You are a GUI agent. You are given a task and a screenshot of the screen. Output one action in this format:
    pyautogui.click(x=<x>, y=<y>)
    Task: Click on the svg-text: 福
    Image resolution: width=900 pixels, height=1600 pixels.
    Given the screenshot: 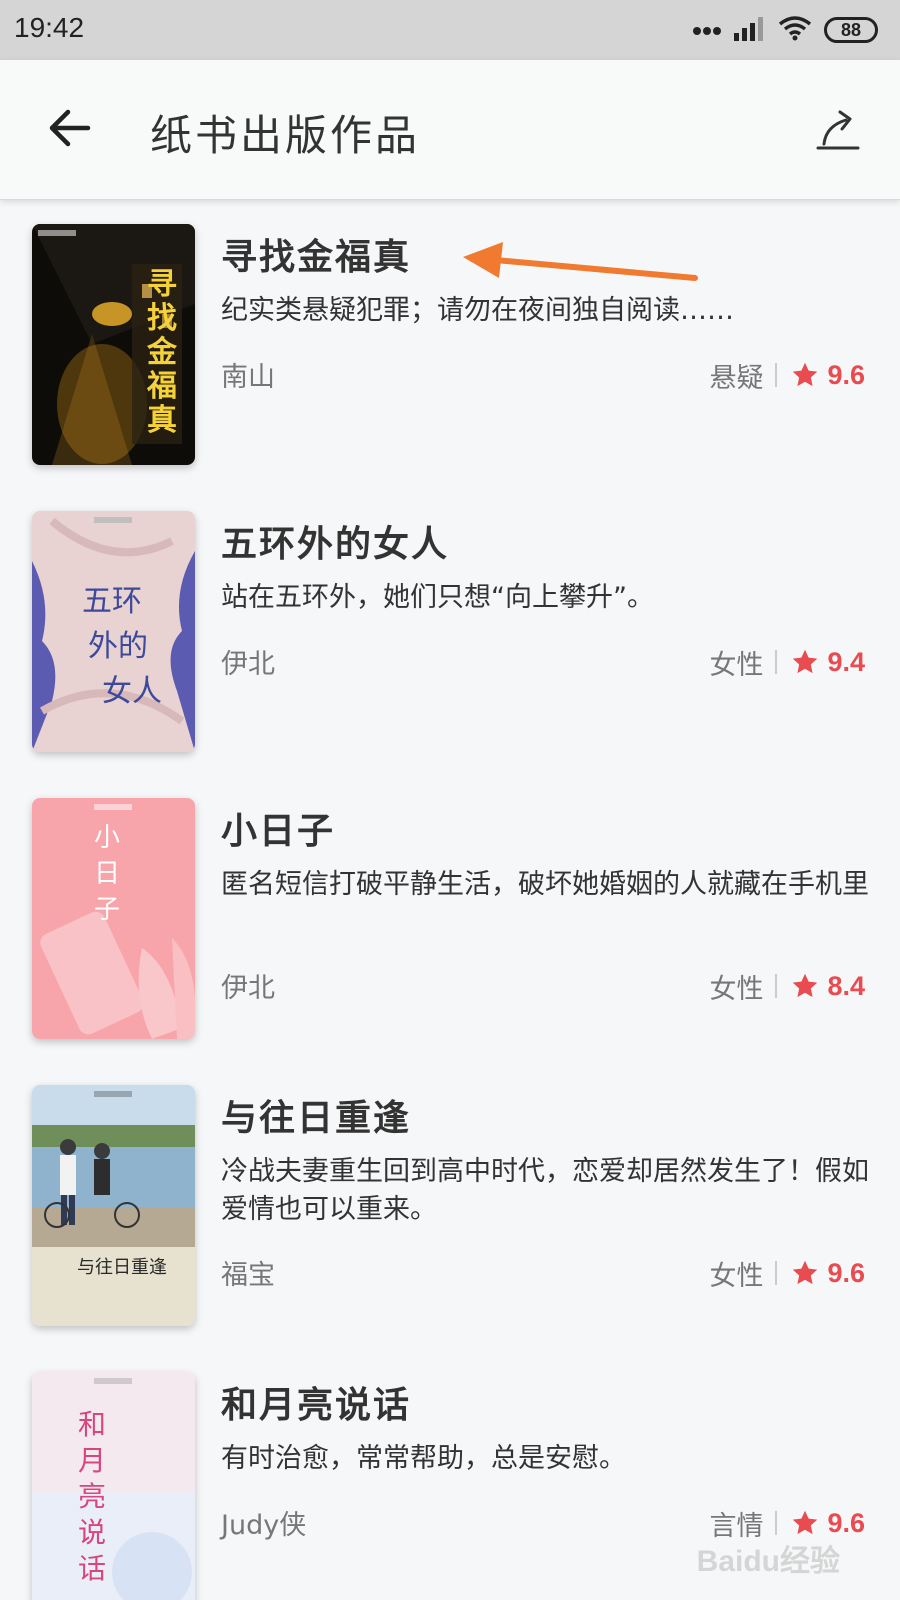 What is the action you would take?
    pyautogui.click(x=161, y=386)
    